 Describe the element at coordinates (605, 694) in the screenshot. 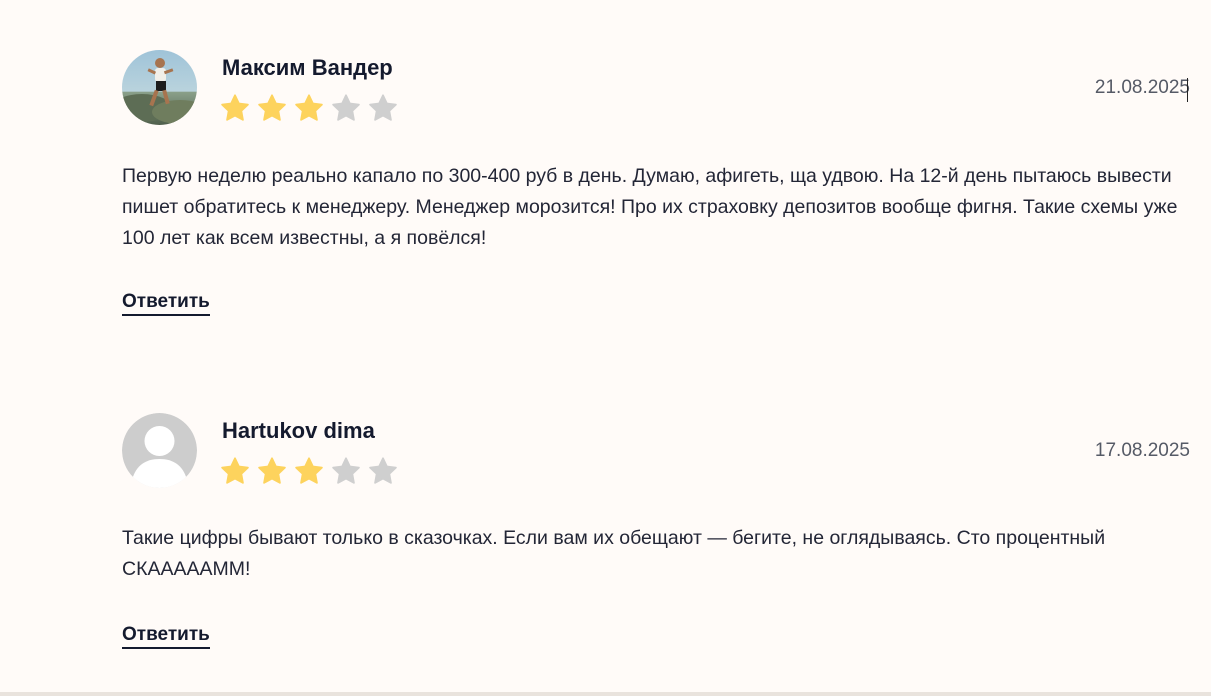

I see `divider` at that location.